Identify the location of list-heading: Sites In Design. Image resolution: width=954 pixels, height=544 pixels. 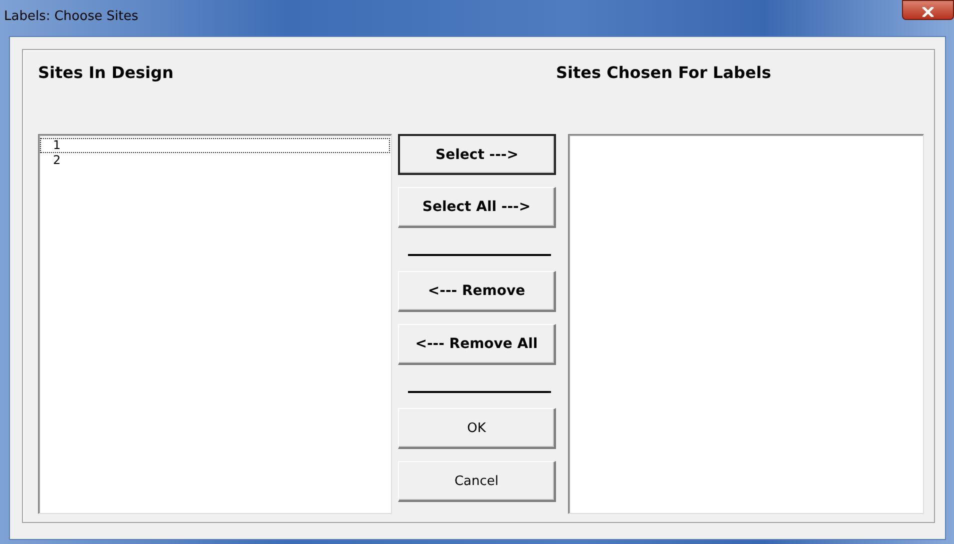
(106, 73).